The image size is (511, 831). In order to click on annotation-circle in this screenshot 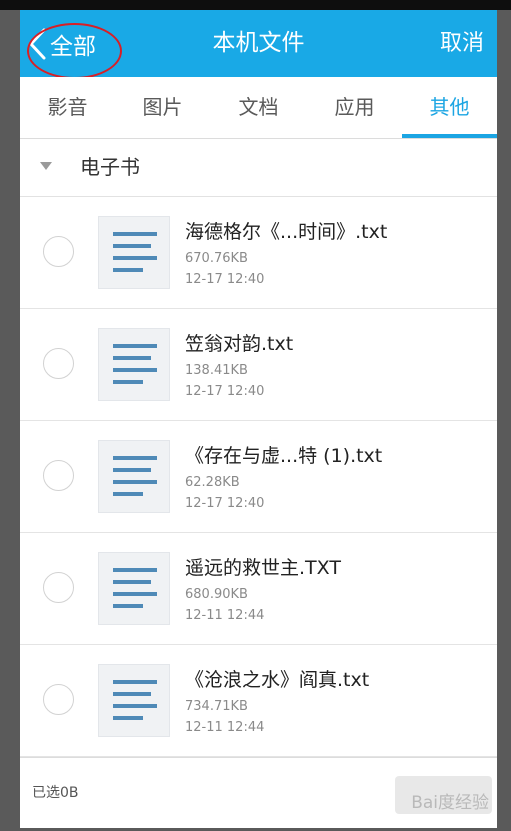, I will do `click(74, 51)`.